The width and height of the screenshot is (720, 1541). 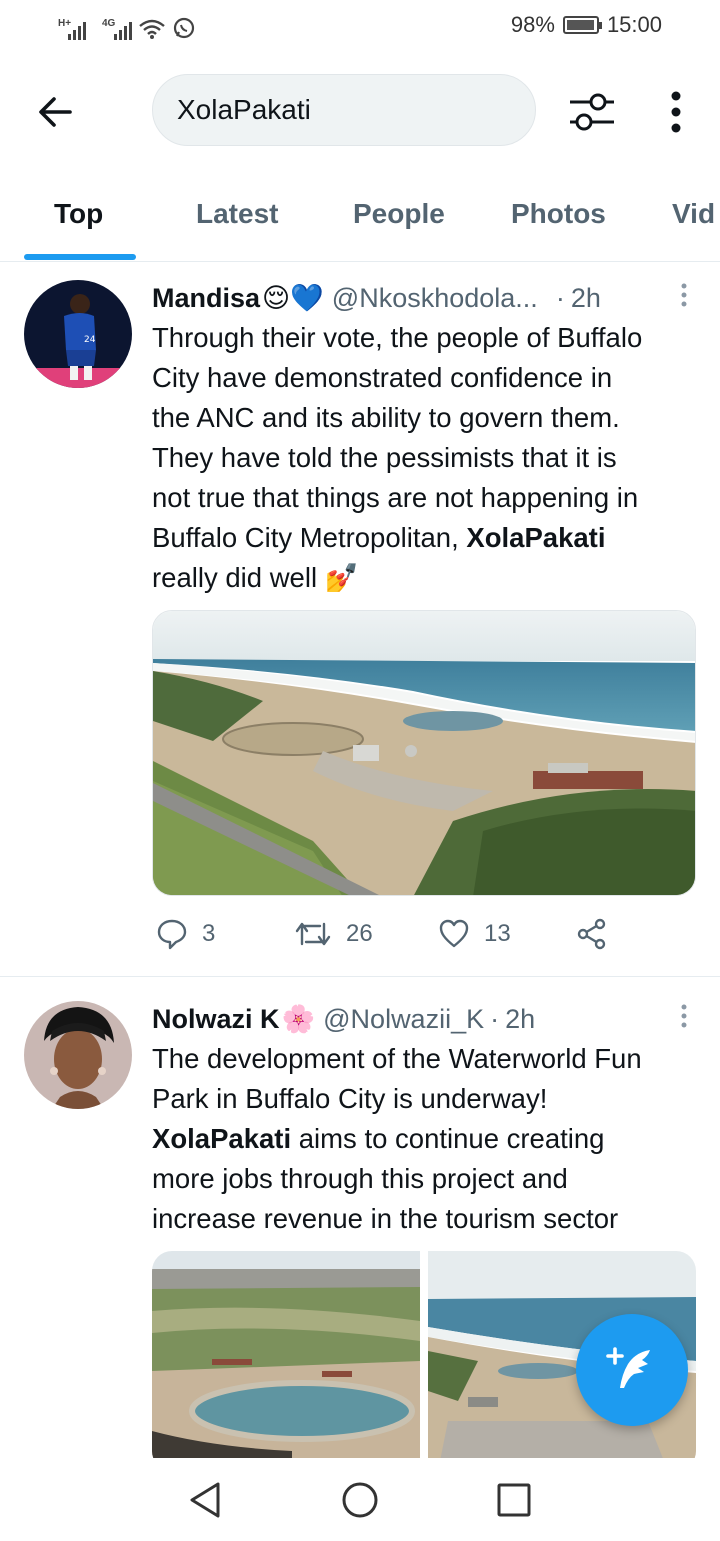 What do you see at coordinates (293, 298) in the screenshot?
I see `author-name-emoji: 😌💙` at bounding box center [293, 298].